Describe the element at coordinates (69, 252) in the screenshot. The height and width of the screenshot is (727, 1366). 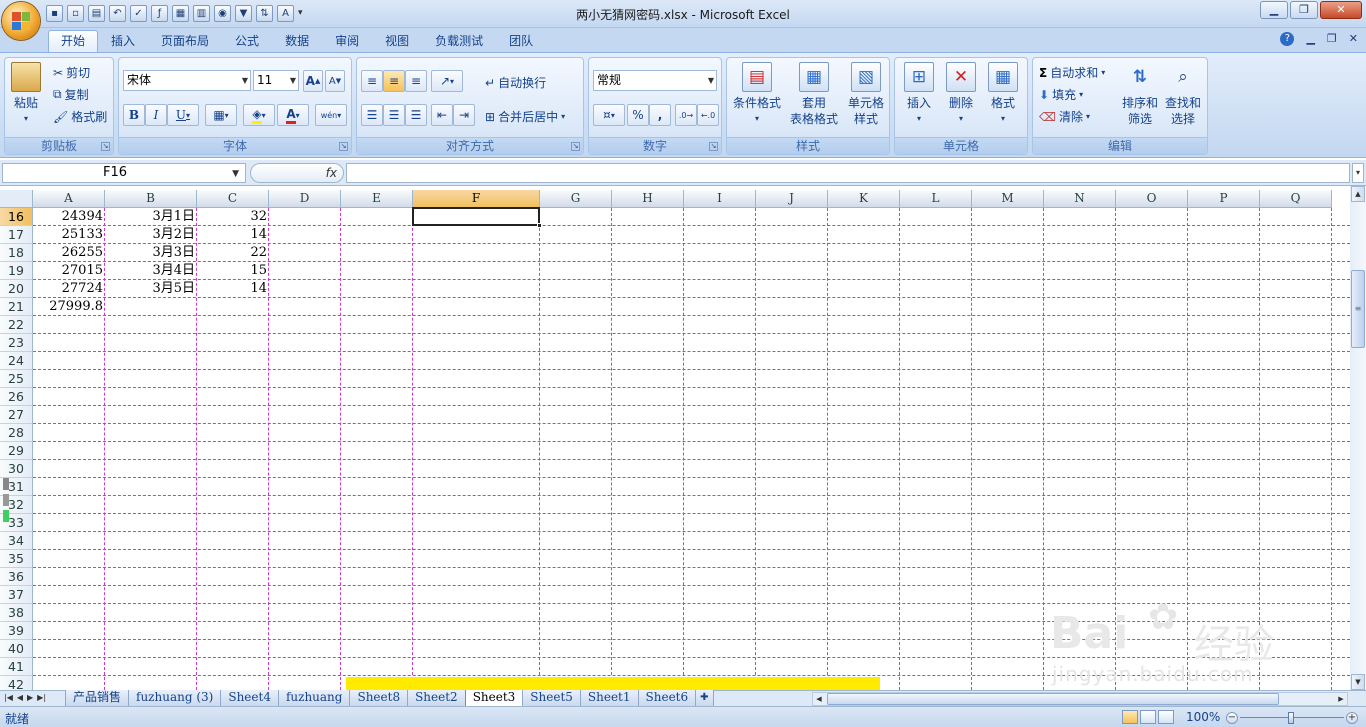
I see `cell-A18: 26255` at that location.